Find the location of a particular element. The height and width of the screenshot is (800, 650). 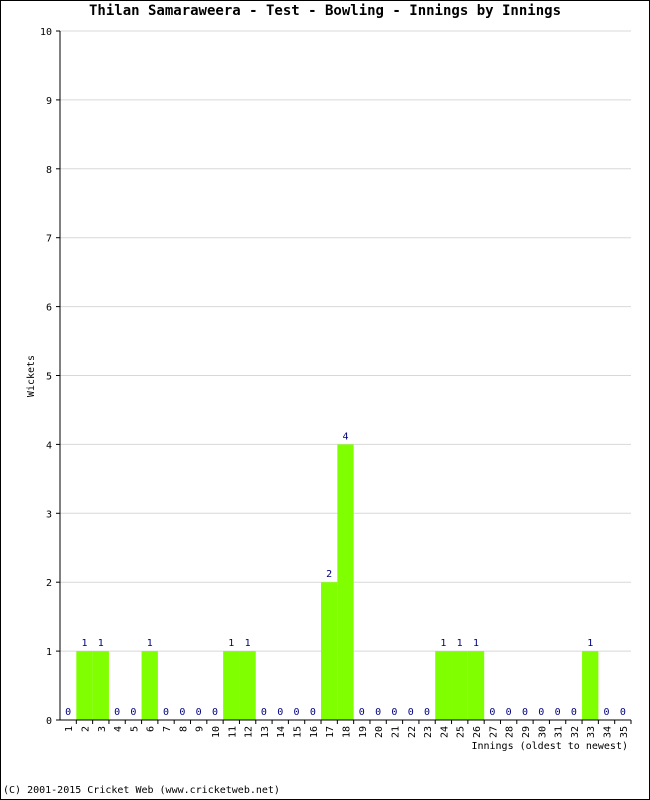

x-tick-label: 1 is located at coordinates (69, 729).